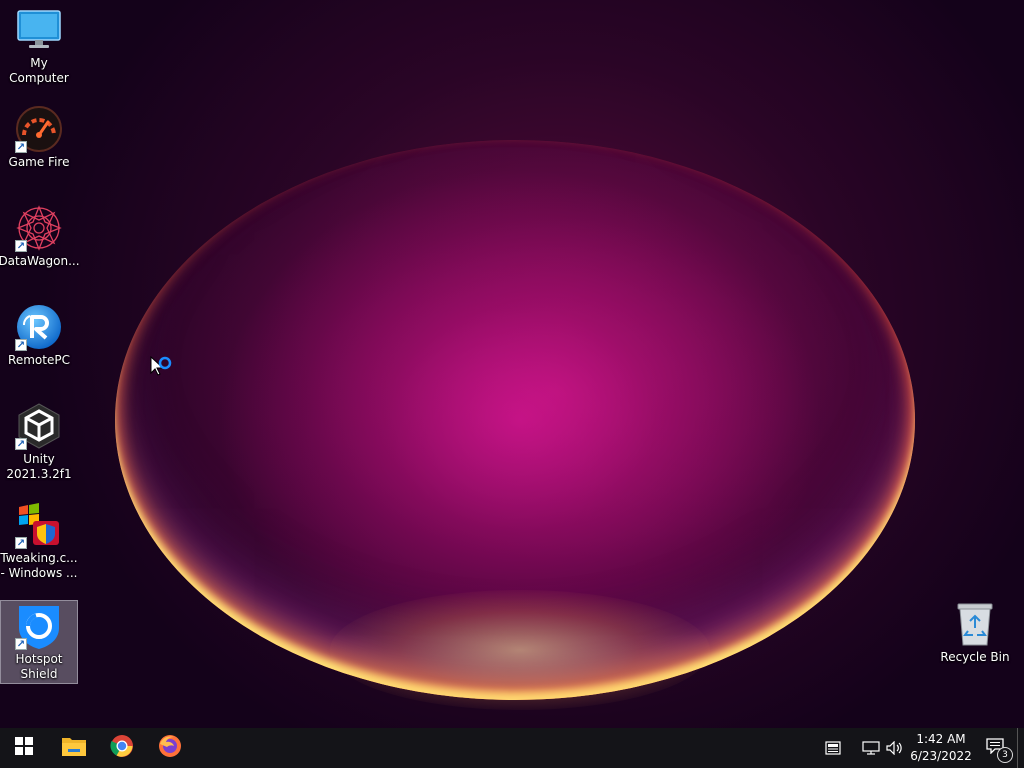 Image resolution: width=1024 pixels, height=768 pixels. What do you see at coordinates (39, 666) in the screenshot?
I see `desktop-icon-label: Hotspot Shield` at bounding box center [39, 666].